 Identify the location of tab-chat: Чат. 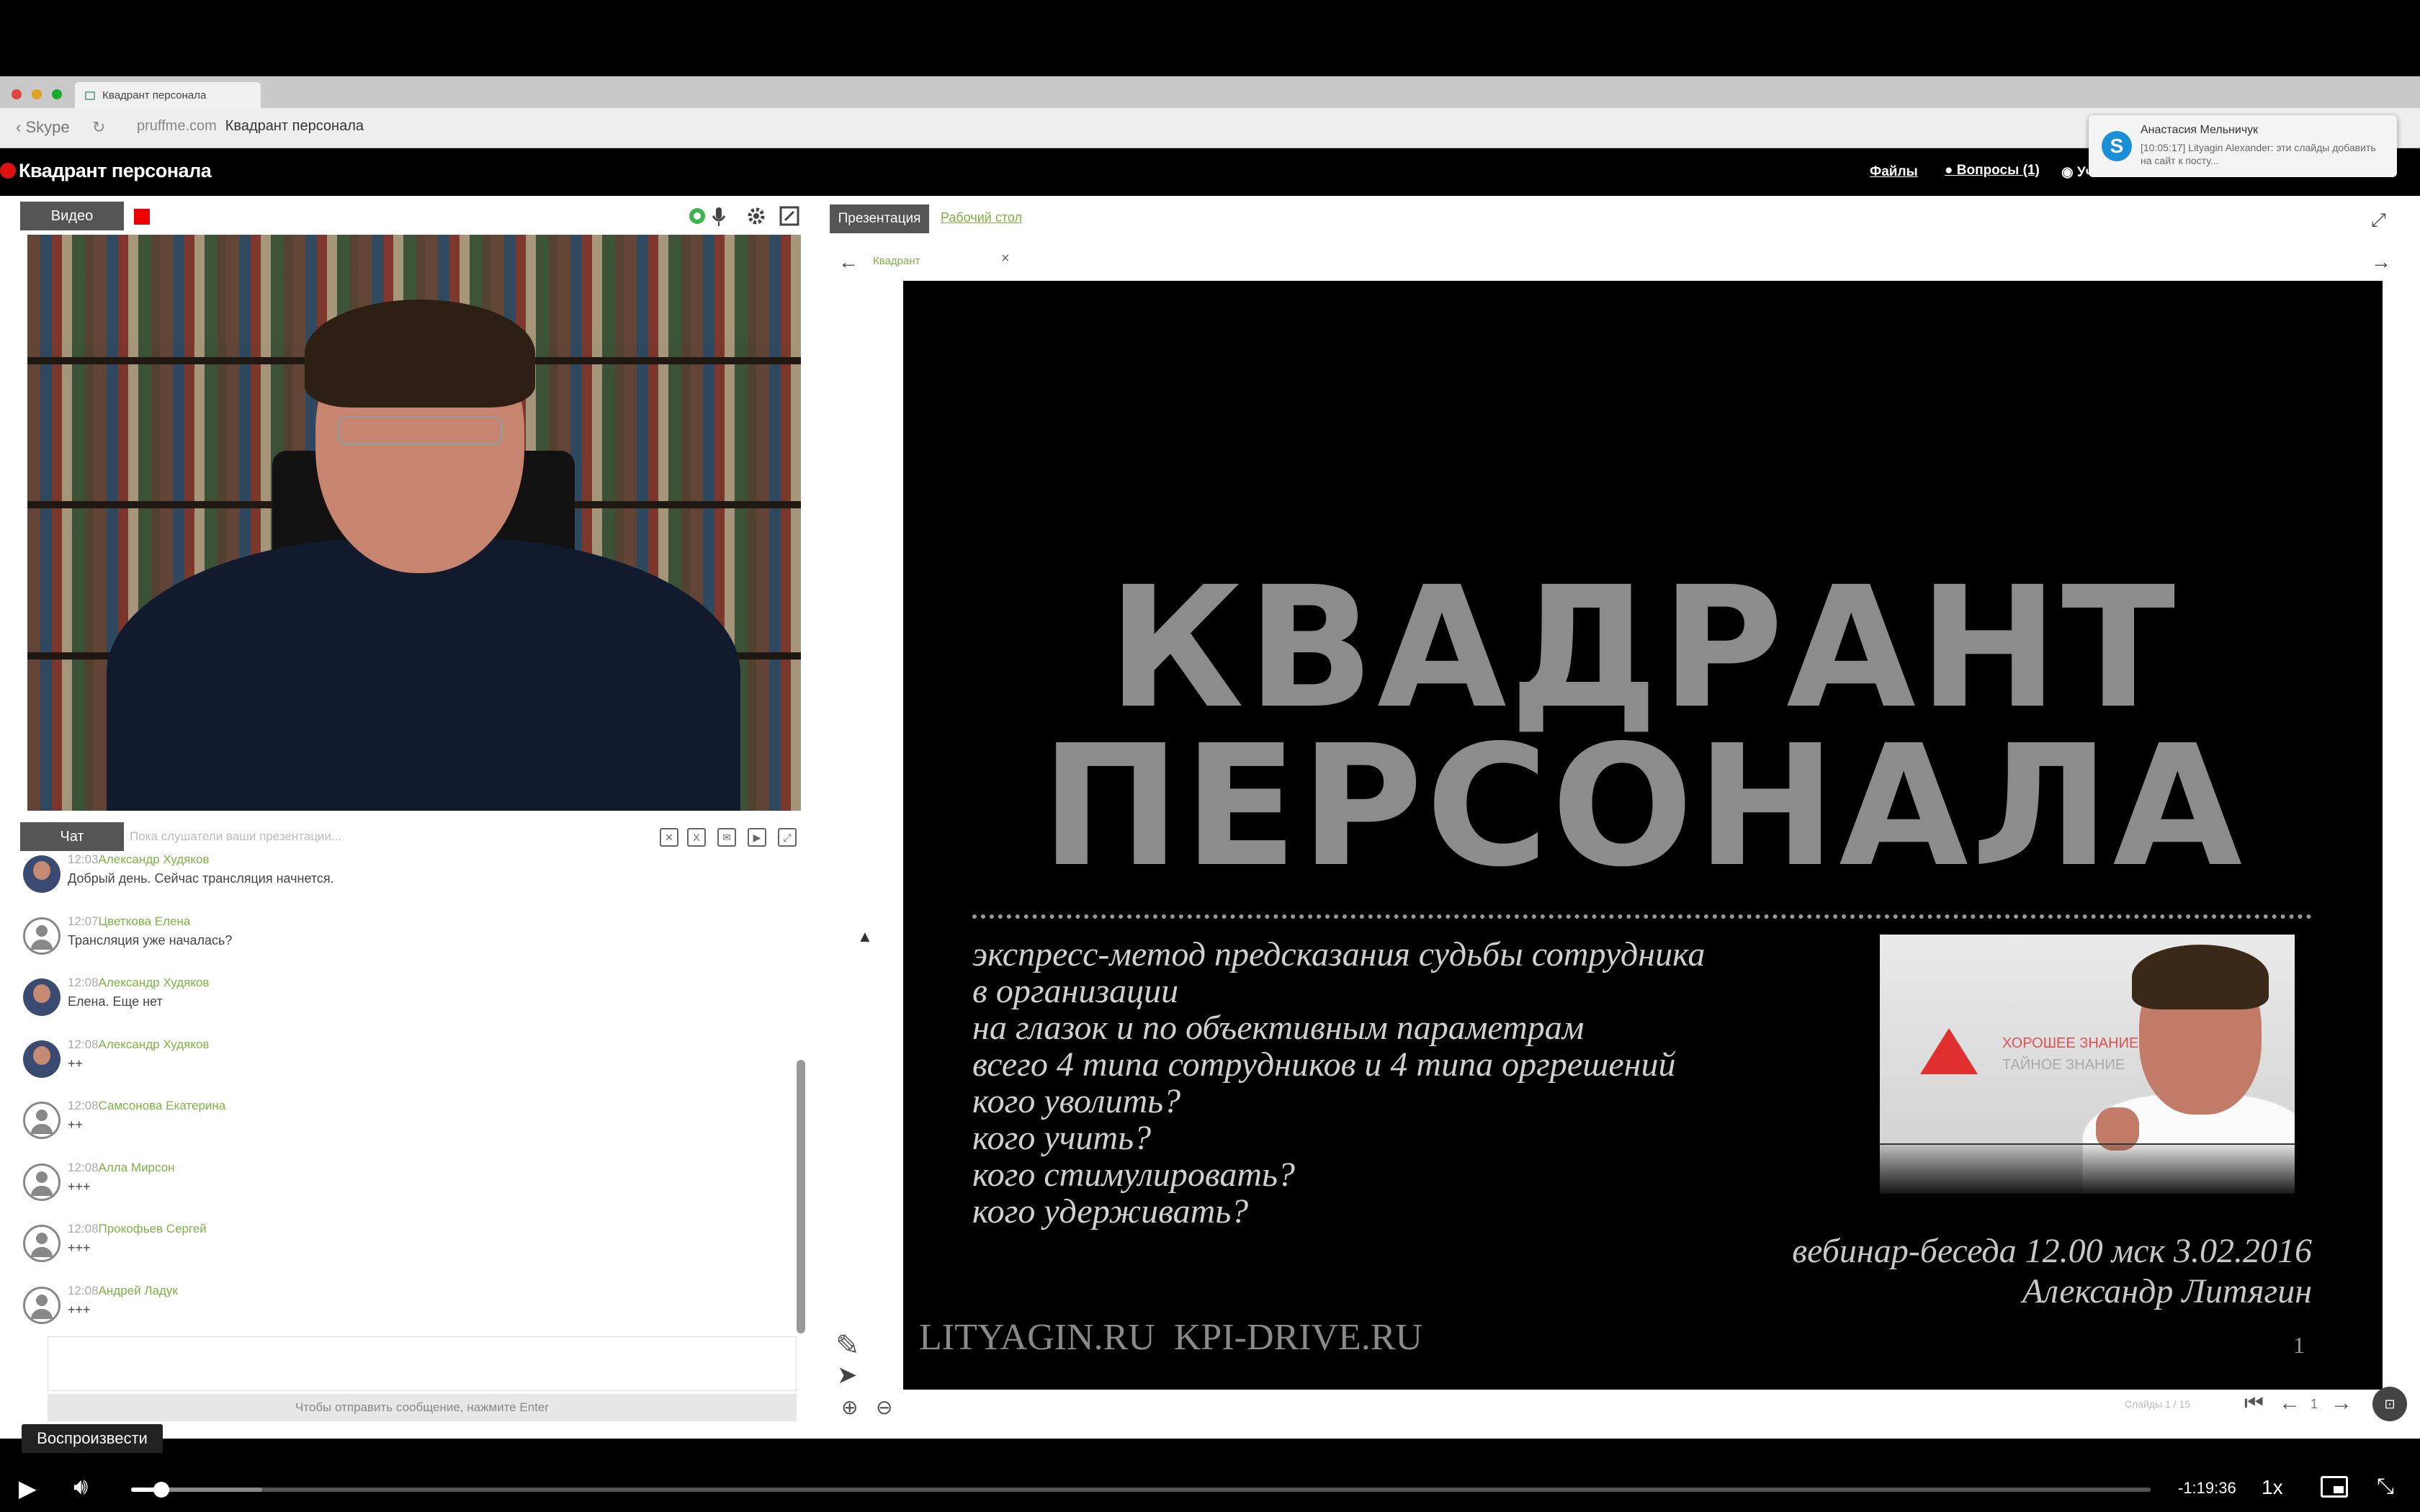
(72, 836).